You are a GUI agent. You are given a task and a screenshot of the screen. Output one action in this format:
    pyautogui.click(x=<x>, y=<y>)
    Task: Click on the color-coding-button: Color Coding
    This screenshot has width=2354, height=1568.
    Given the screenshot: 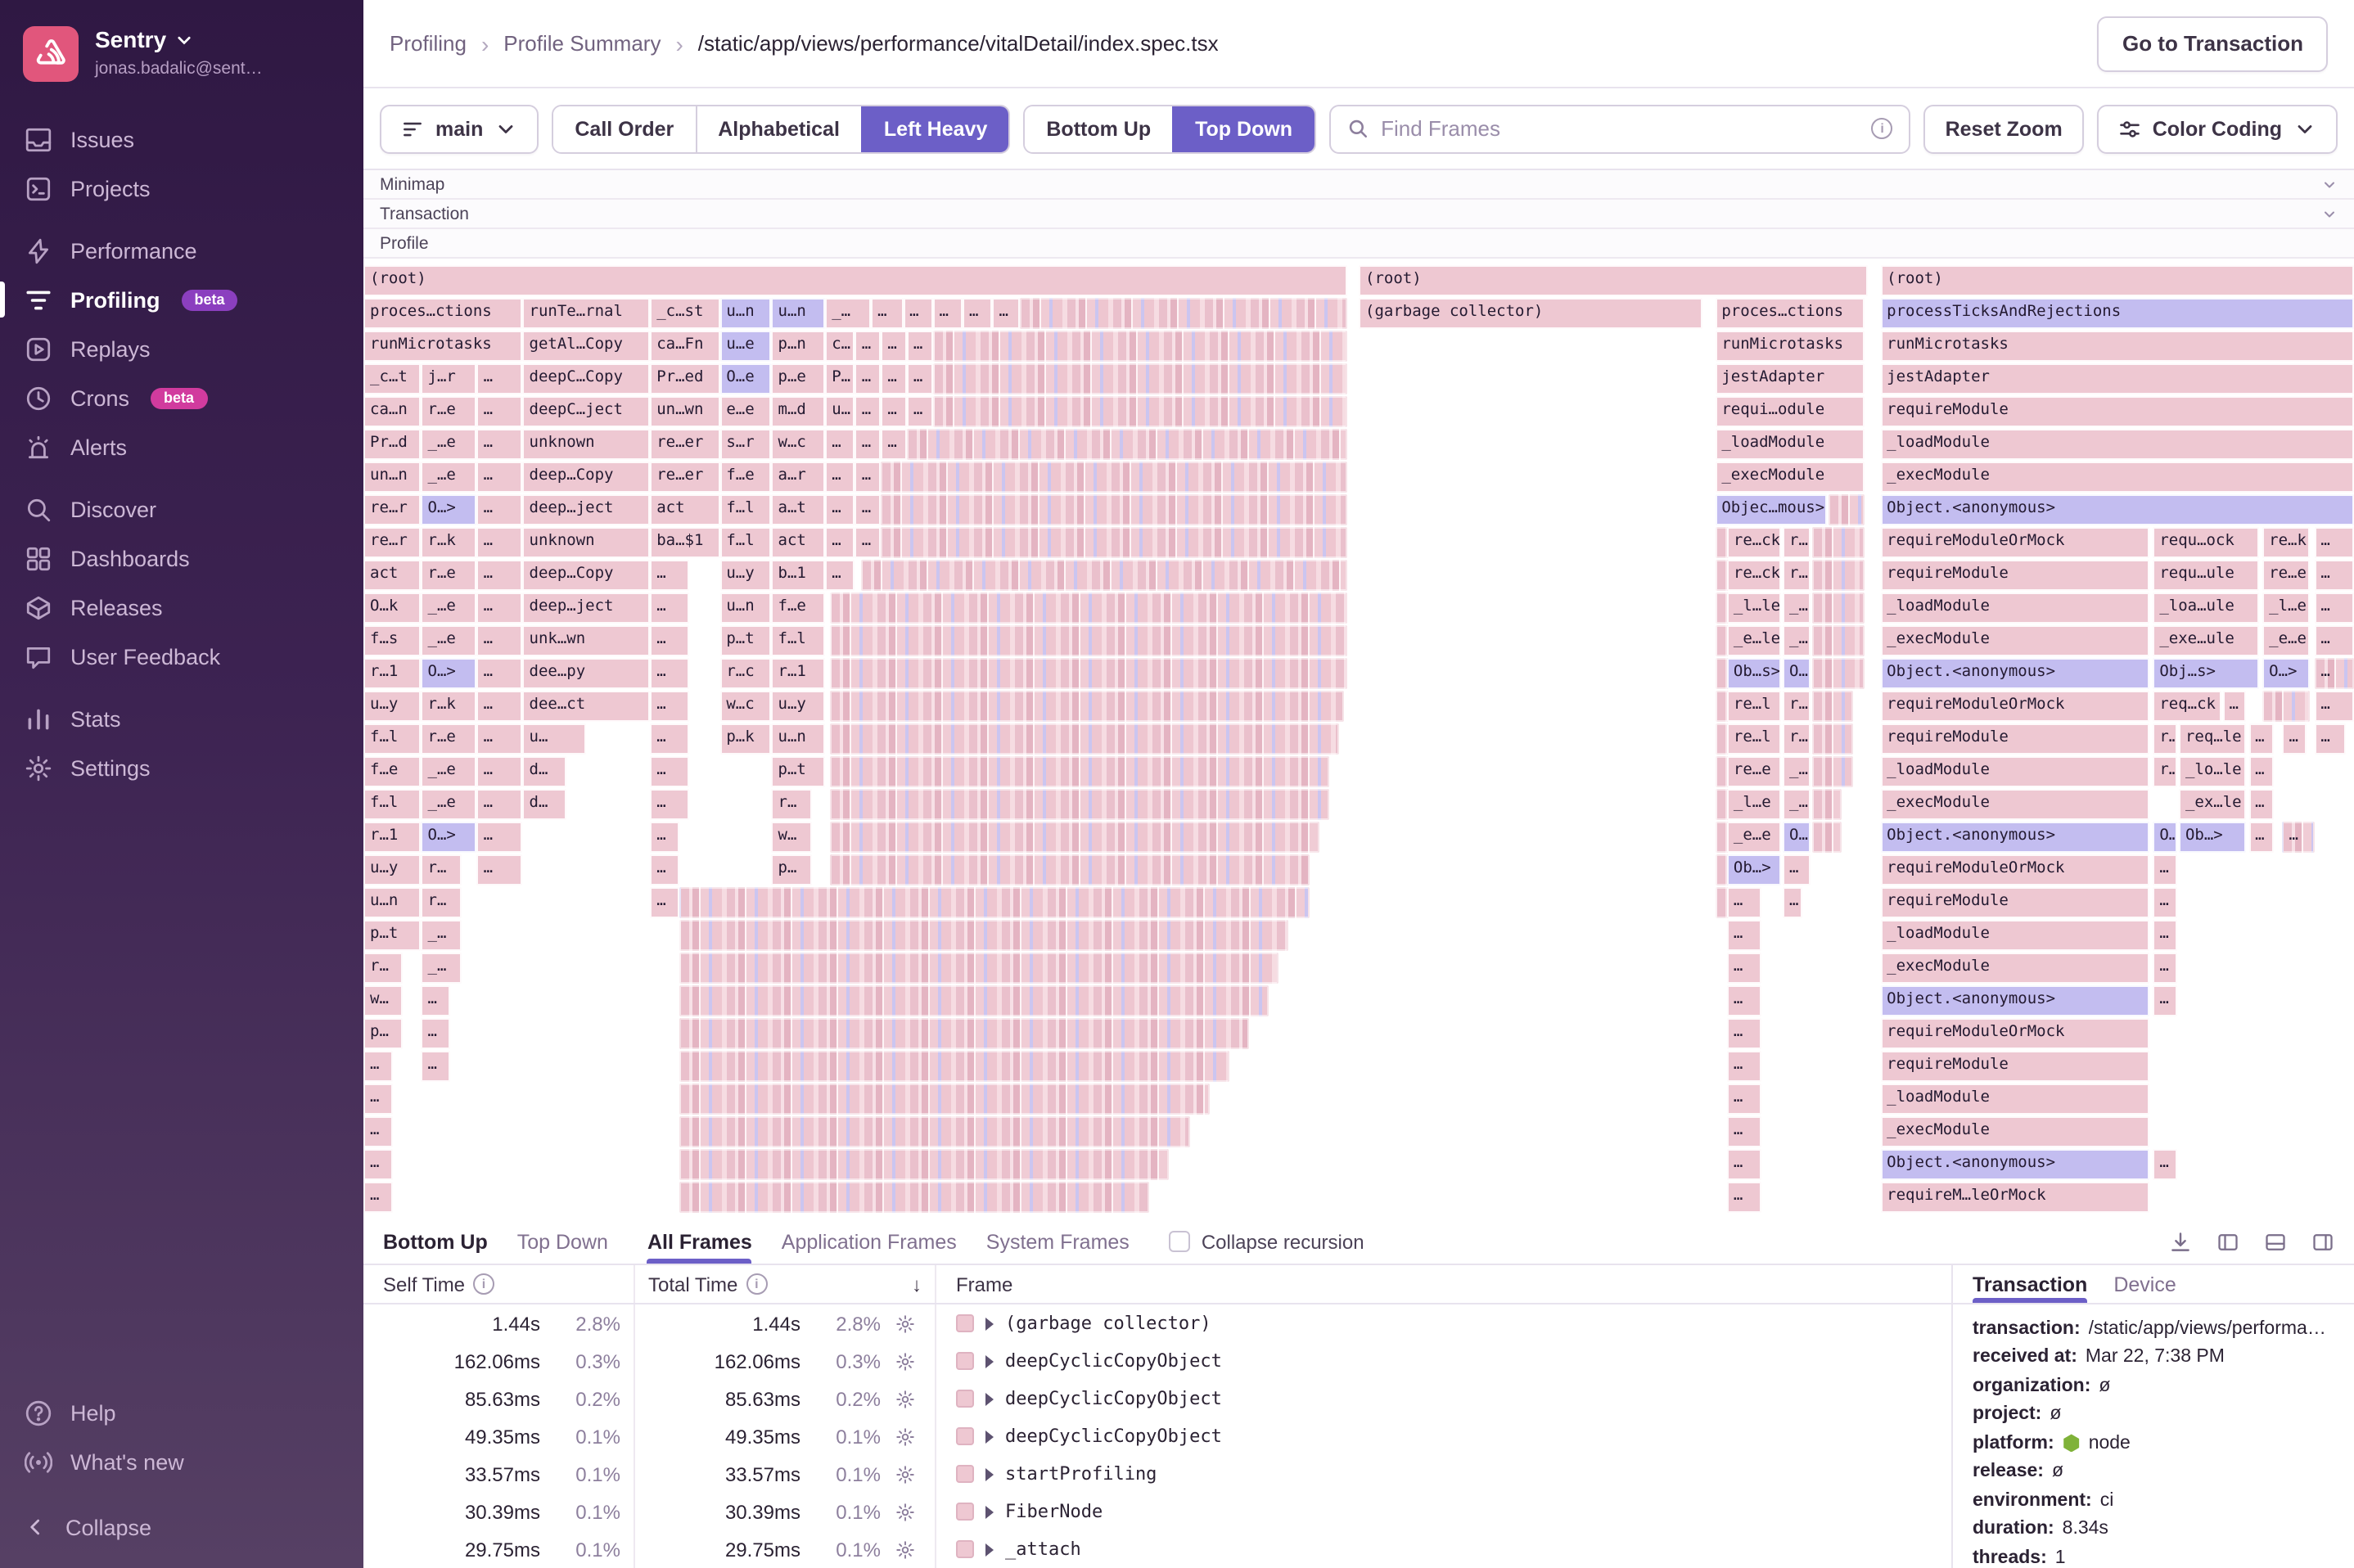 What is the action you would take?
    pyautogui.click(x=2217, y=128)
    